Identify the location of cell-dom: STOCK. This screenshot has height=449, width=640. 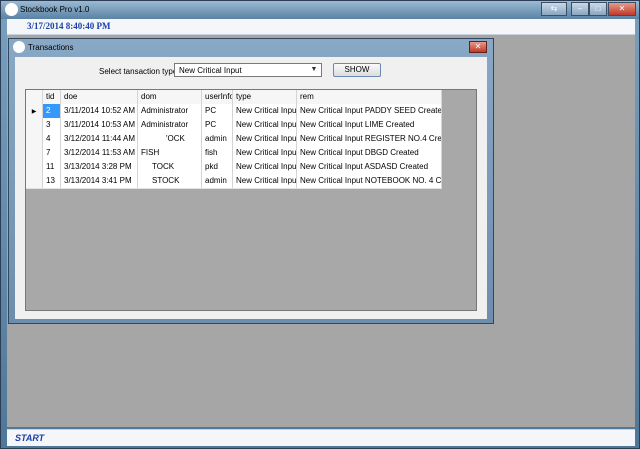
(170, 181).